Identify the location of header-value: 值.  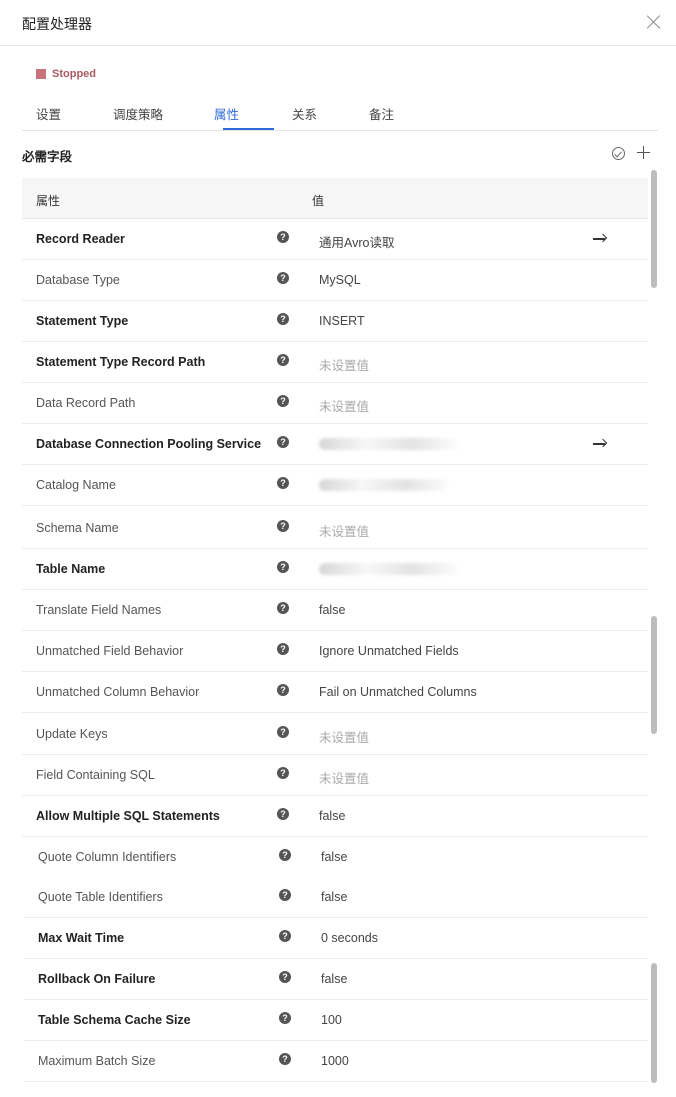
(318, 201).